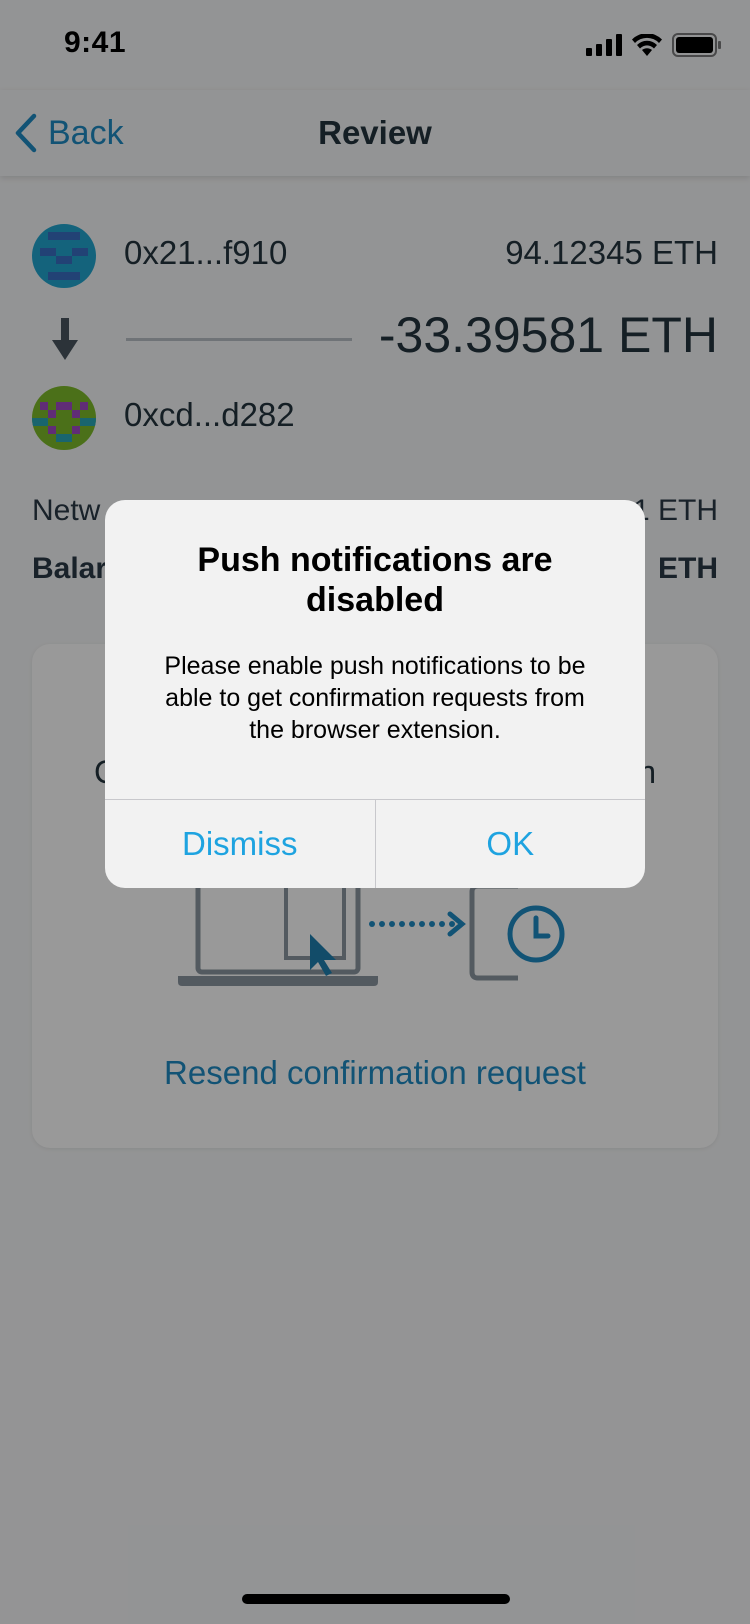 Image resolution: width=750 pixels, height=1624 pixels. Describe the element at coordinates (240, 844) in the screenshot. I see `dismiss-button: Dismiss` at that location.